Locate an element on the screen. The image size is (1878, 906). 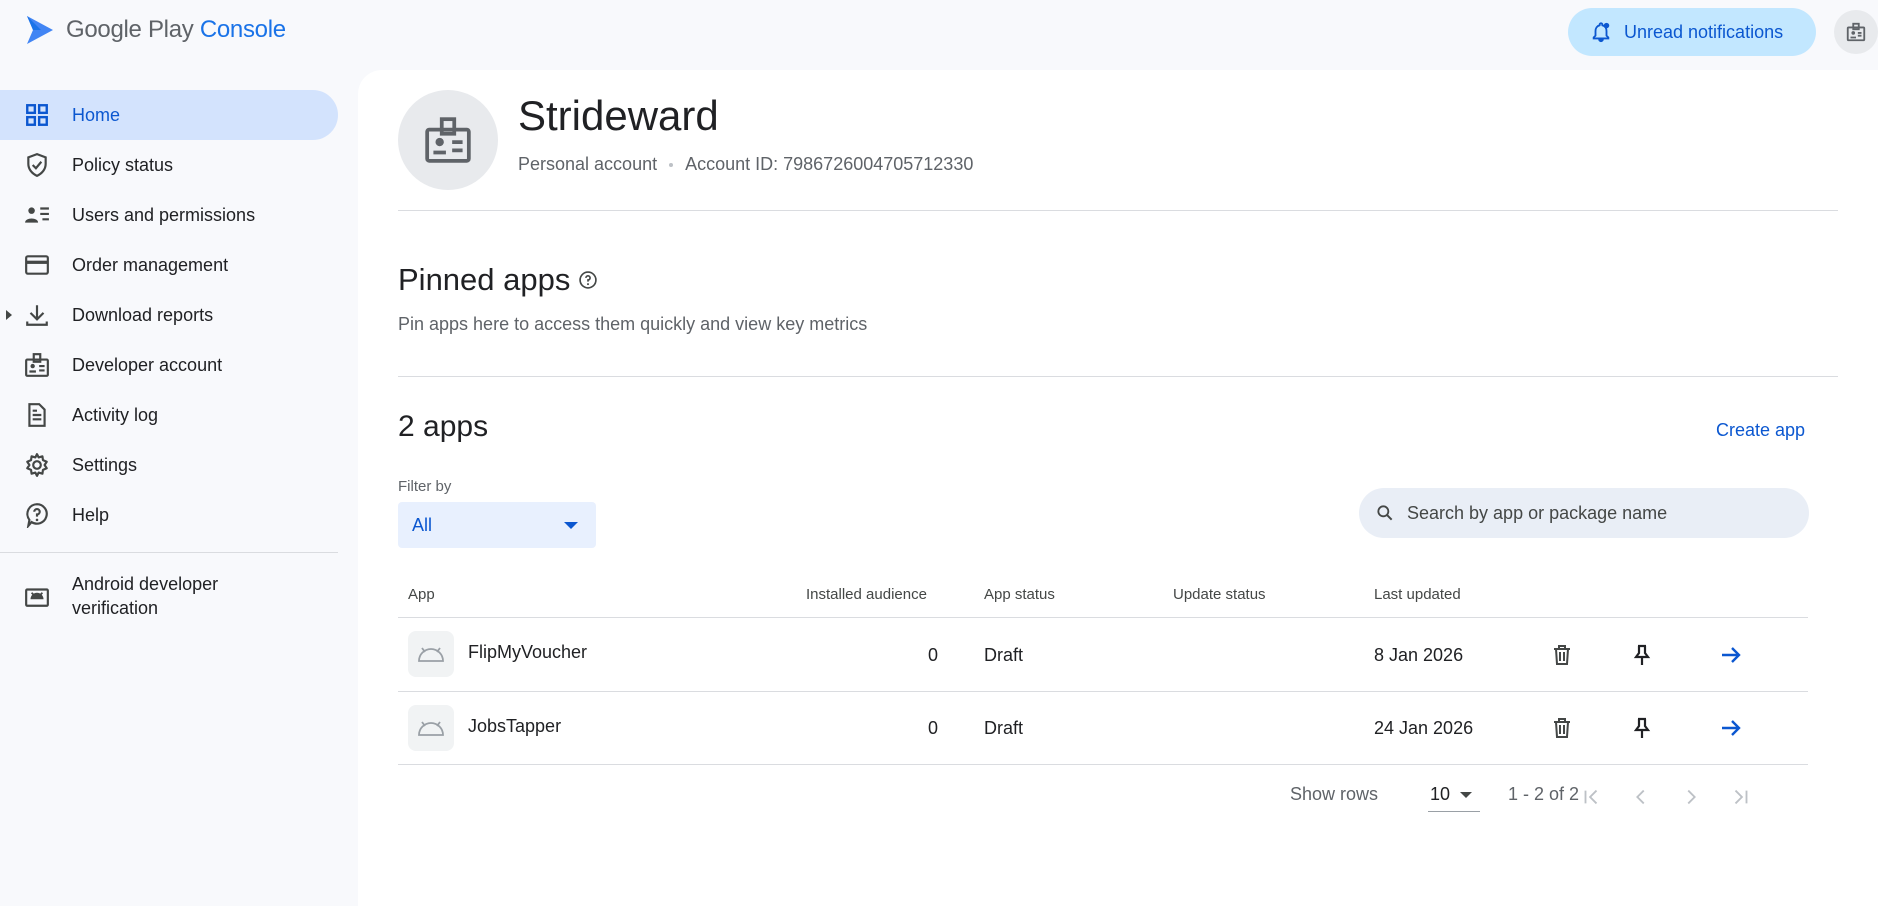
column-header-app-status: App status is located at coordinates (1019, 594).